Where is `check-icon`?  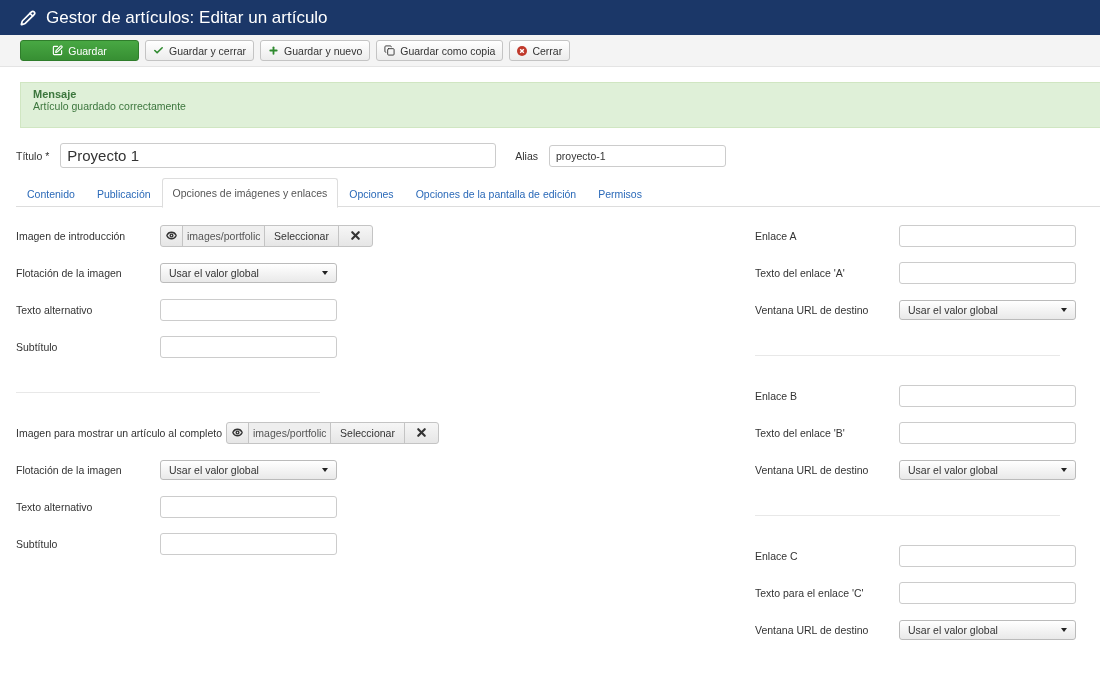 check-icon is located at coordinates (158, 50).